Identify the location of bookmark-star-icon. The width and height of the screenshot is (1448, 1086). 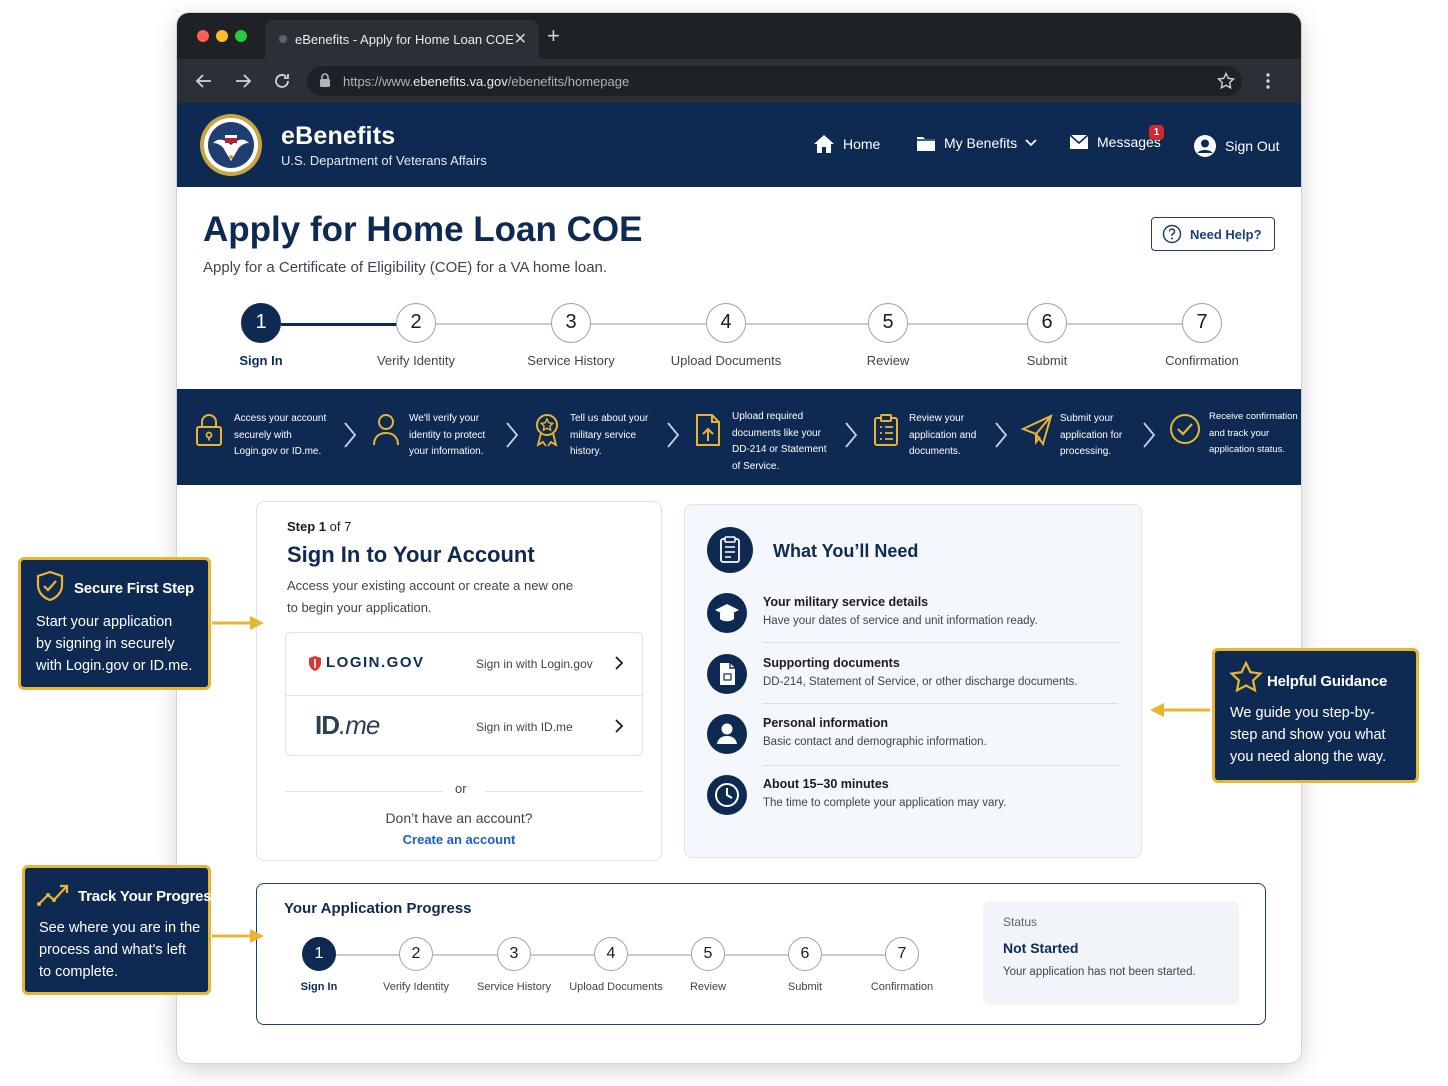
(1226, 81).